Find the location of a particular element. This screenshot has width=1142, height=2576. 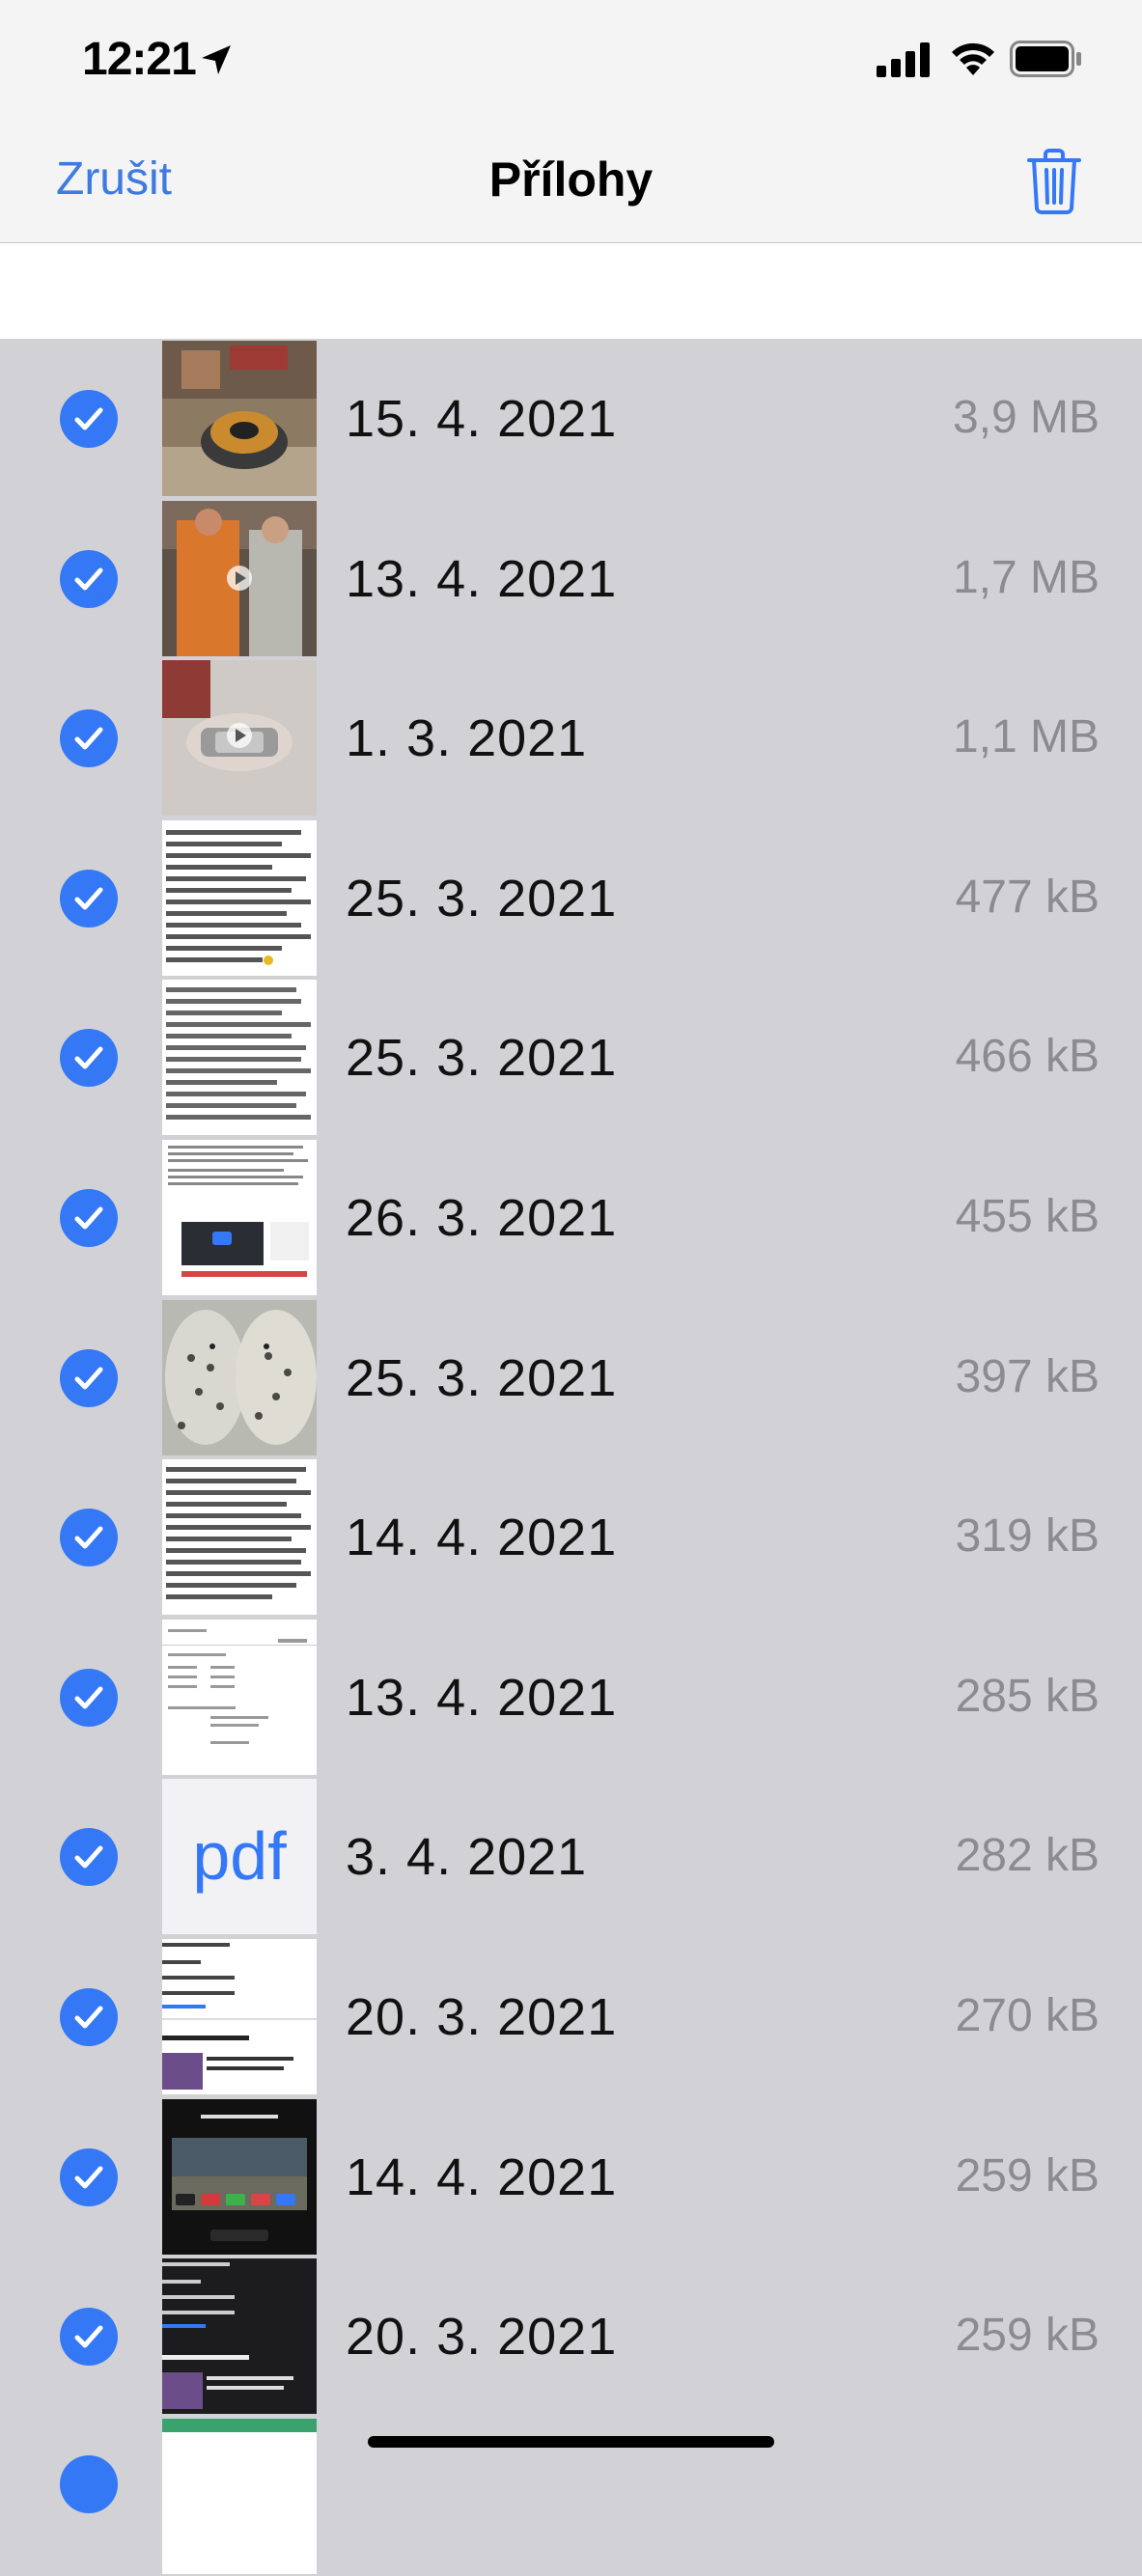

home-indicator is located at coordinates (571, 2442).